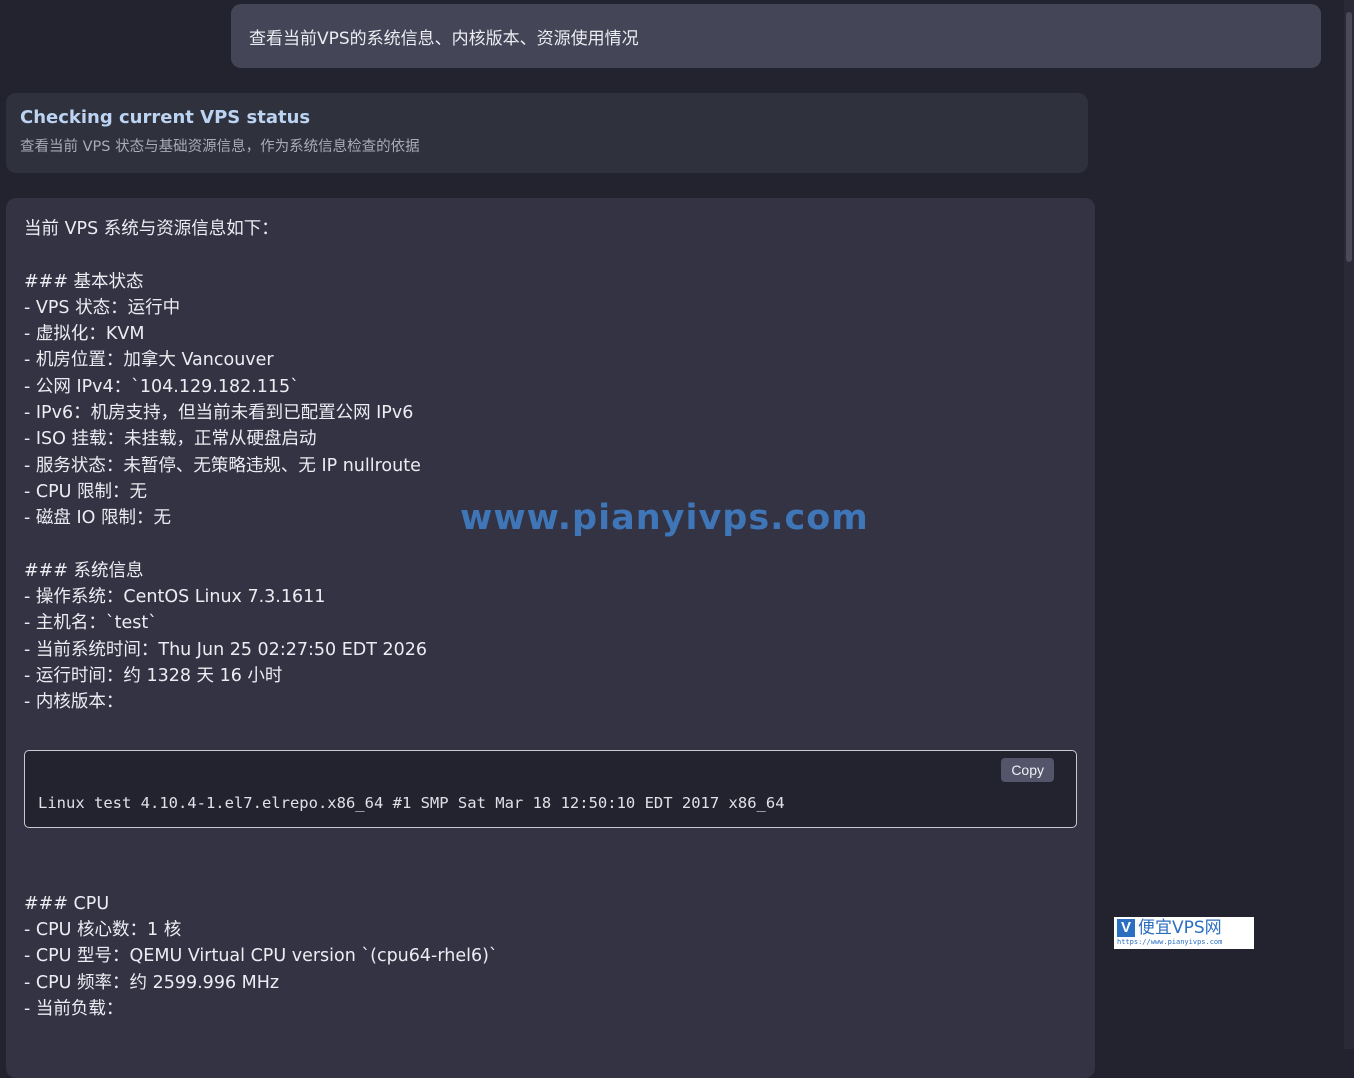  I want to click on reply-line: ### CPU, so click(67, 903).